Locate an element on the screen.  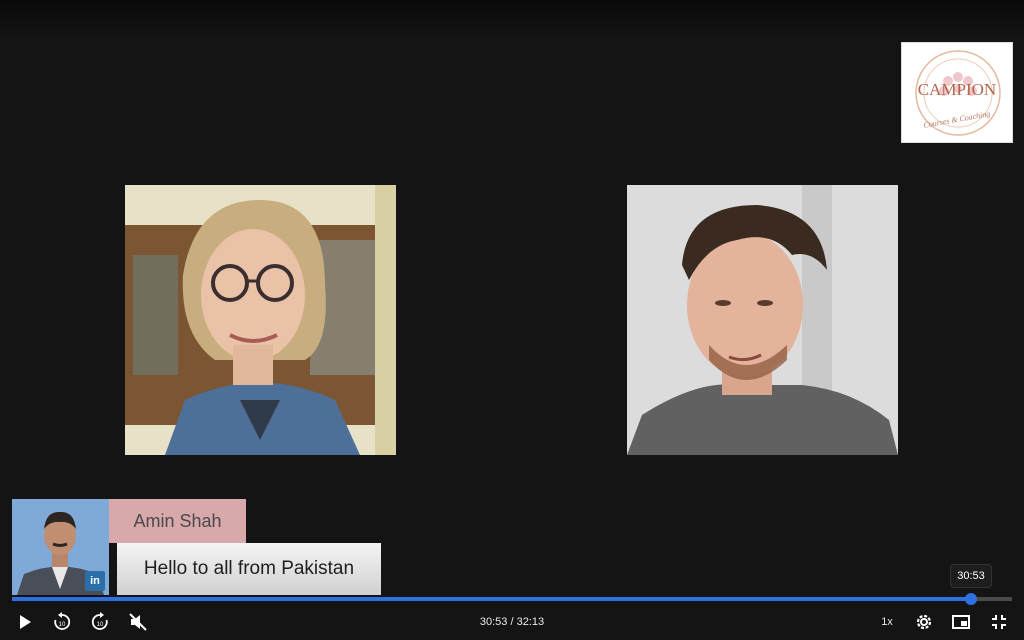
player-controls: 10 10 30:53 / 32:13 1x is located at coordinates (512, 622).